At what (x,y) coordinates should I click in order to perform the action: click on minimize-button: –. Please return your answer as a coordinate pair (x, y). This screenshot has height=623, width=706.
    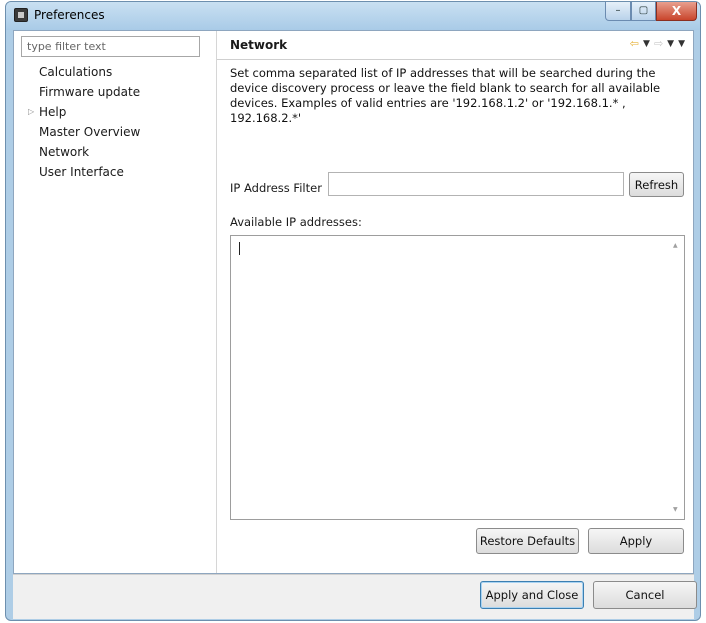
    Looking at the image, I should click on (618, 11).